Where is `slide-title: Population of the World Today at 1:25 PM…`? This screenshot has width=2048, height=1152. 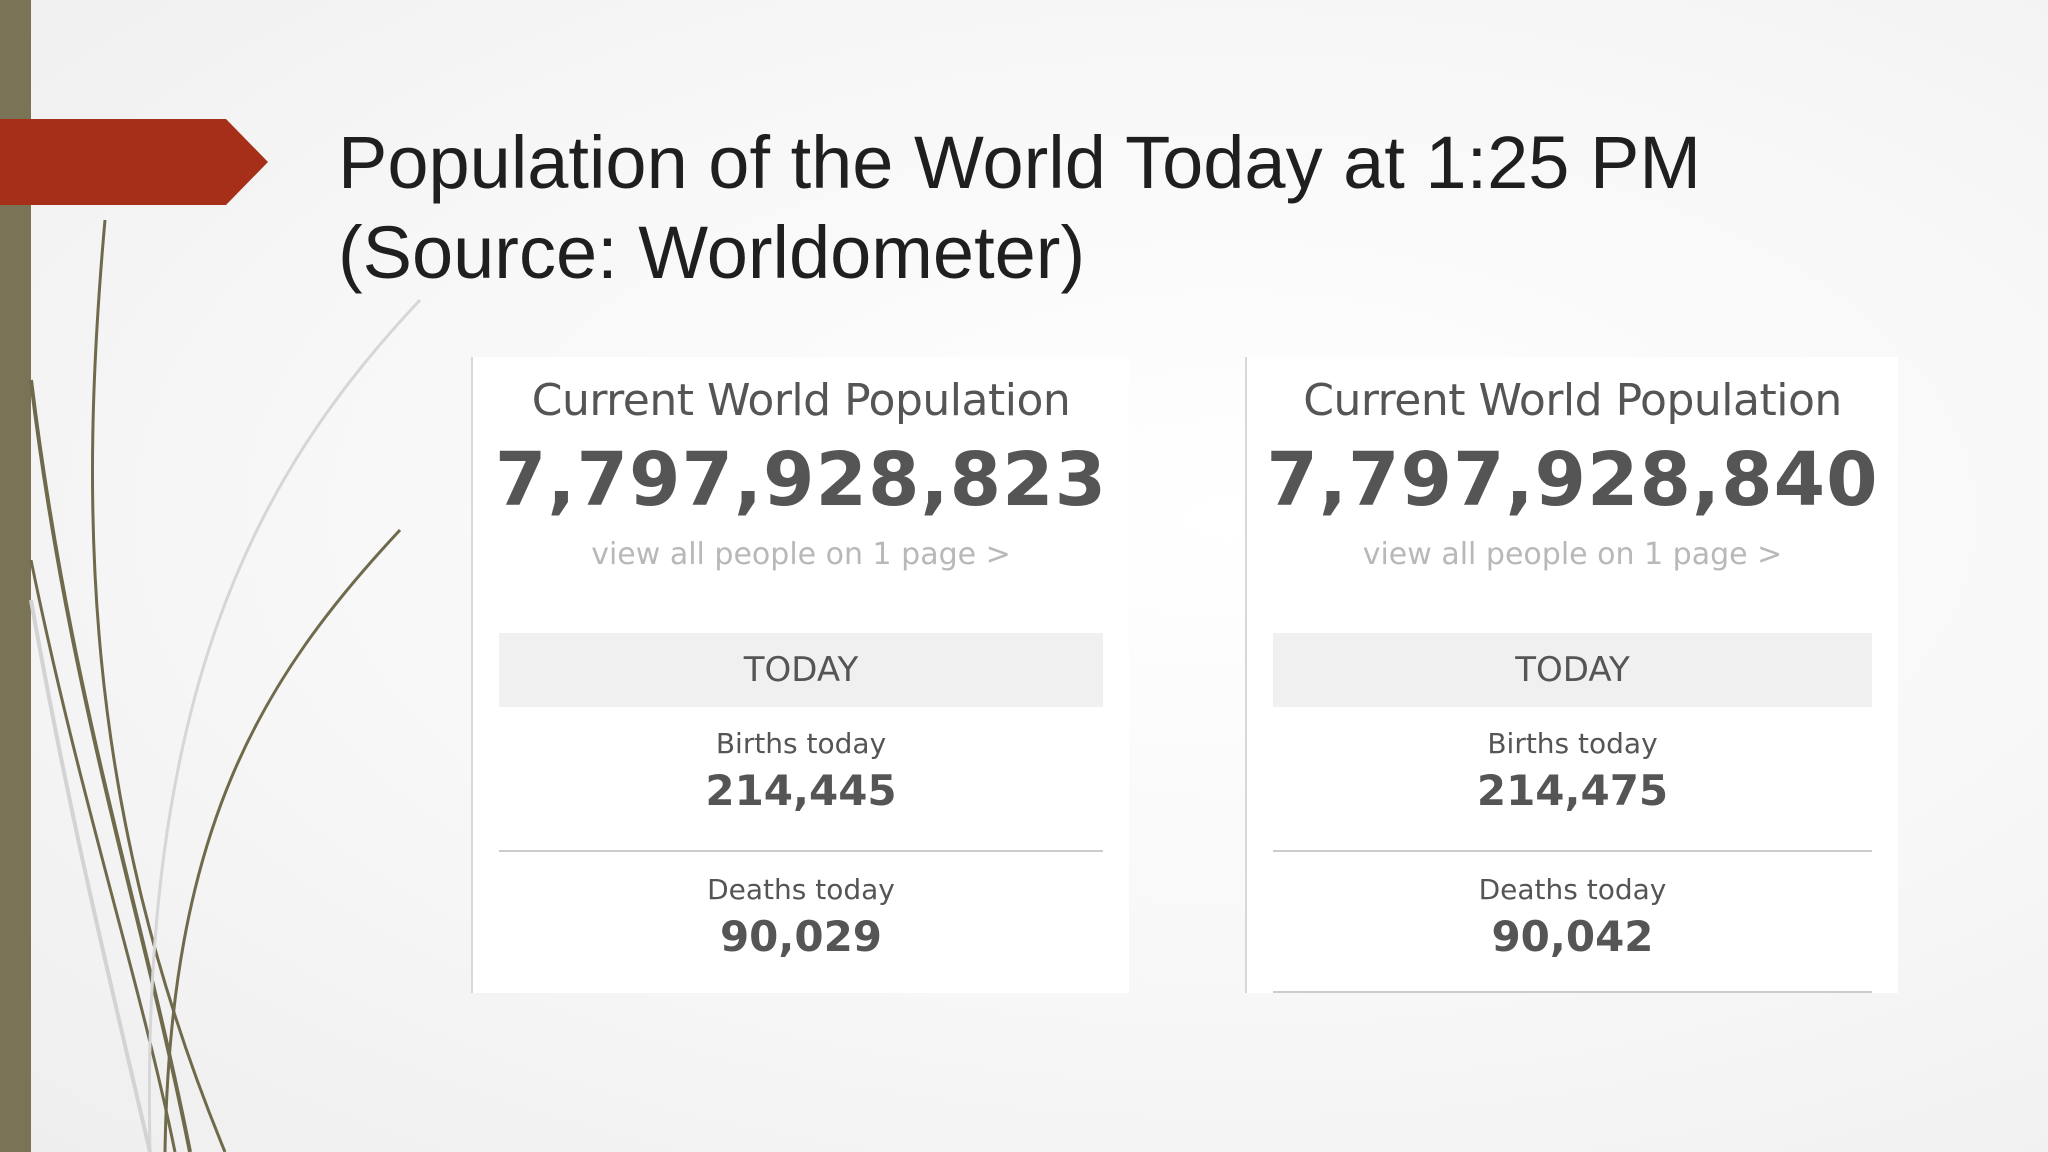
slide-title: Population of the World Today at 1:25 PM… is located at coordinates (1138, 208).